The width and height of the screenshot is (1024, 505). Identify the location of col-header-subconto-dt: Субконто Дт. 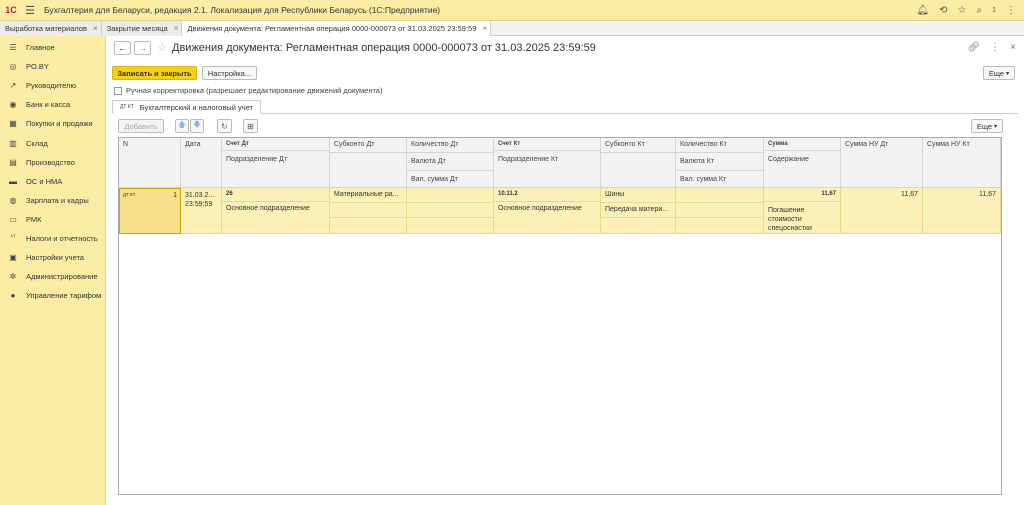
(368, 145).